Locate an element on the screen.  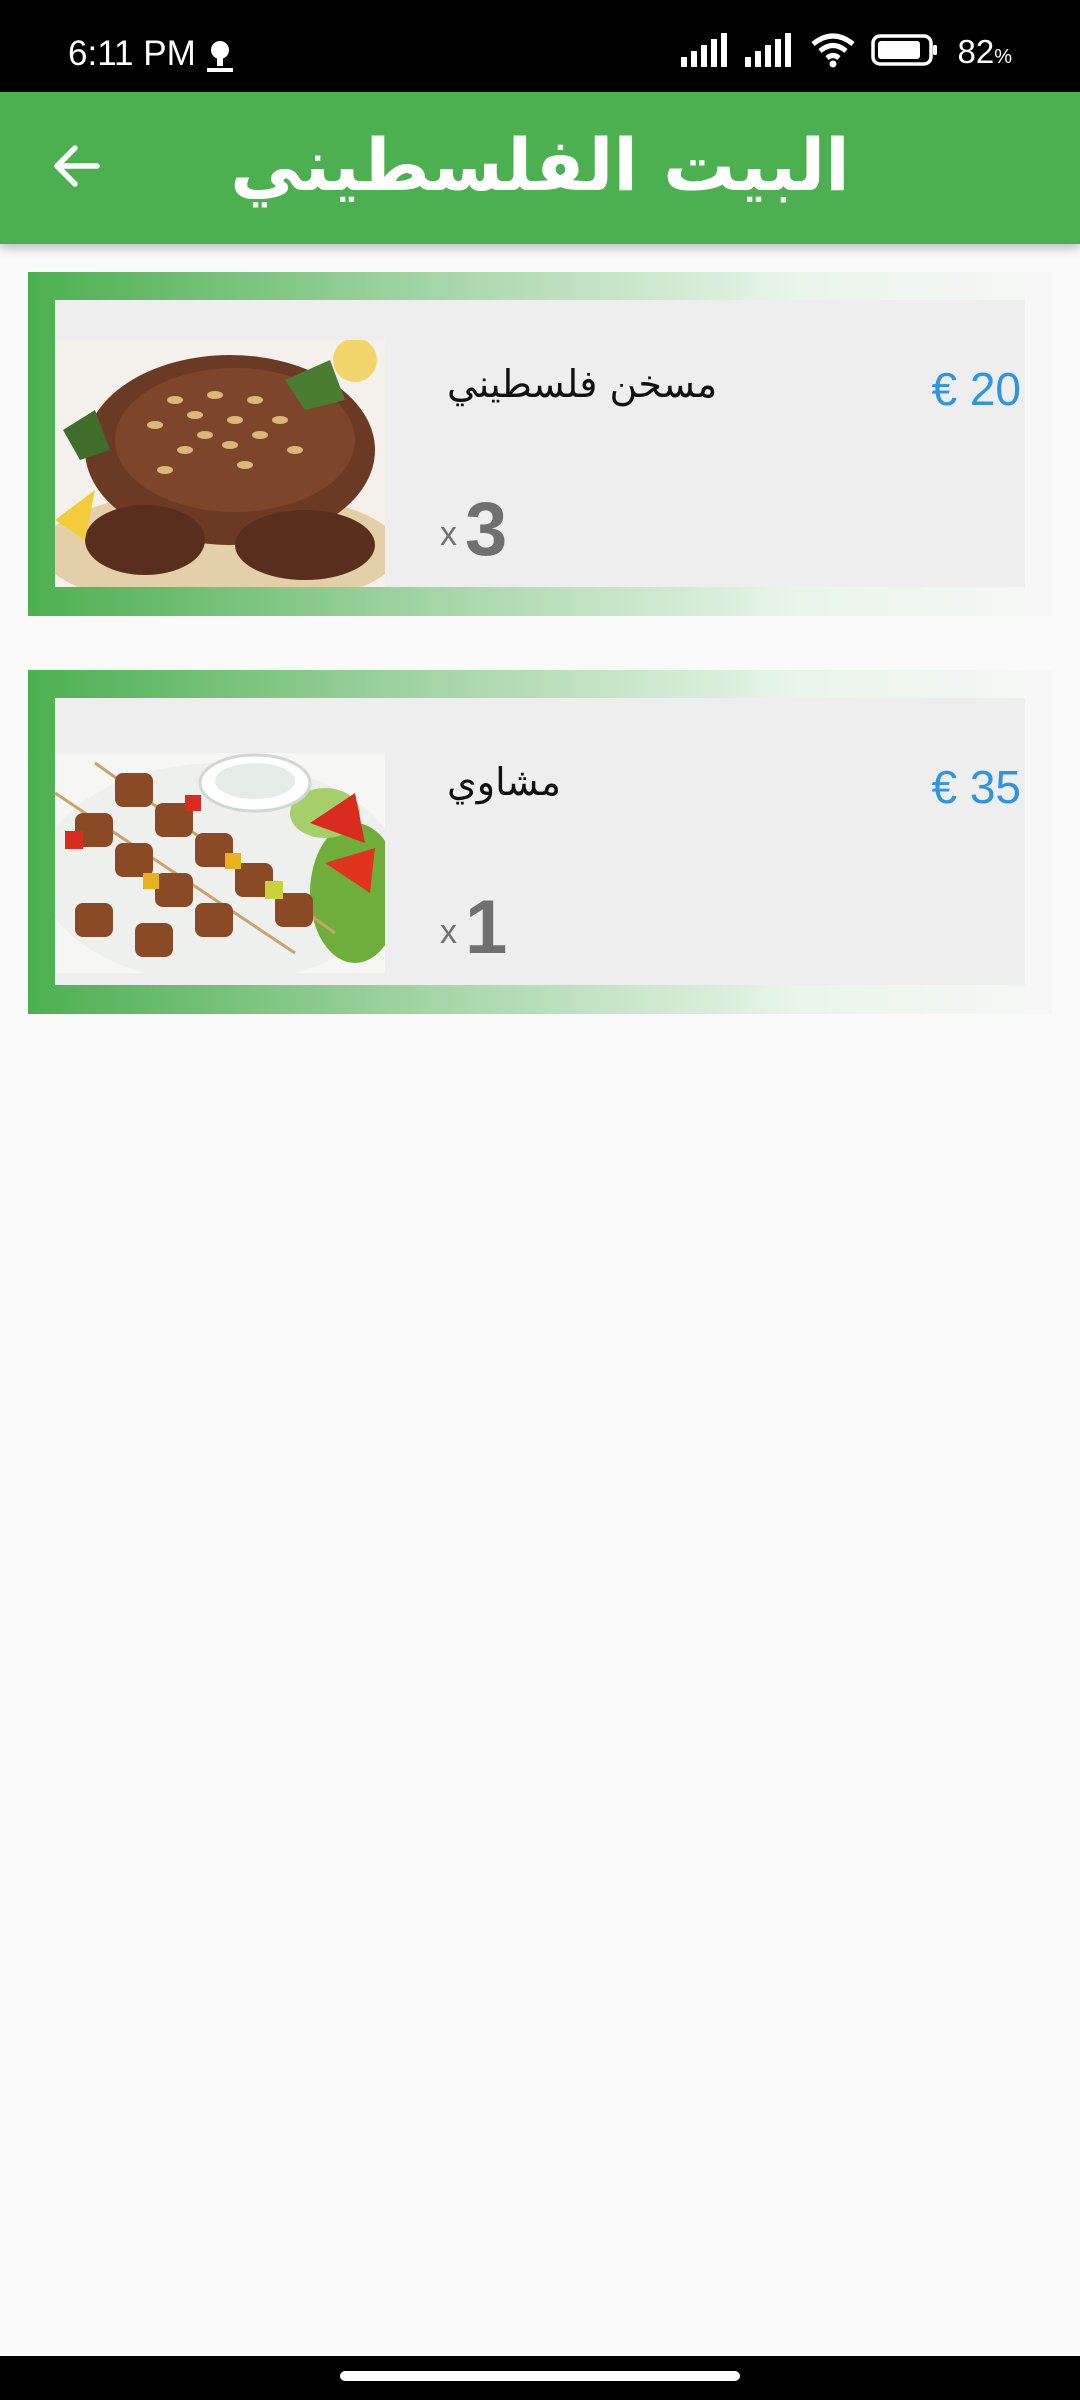
item-quantity: x 3 is located at coordinates (473, 530).